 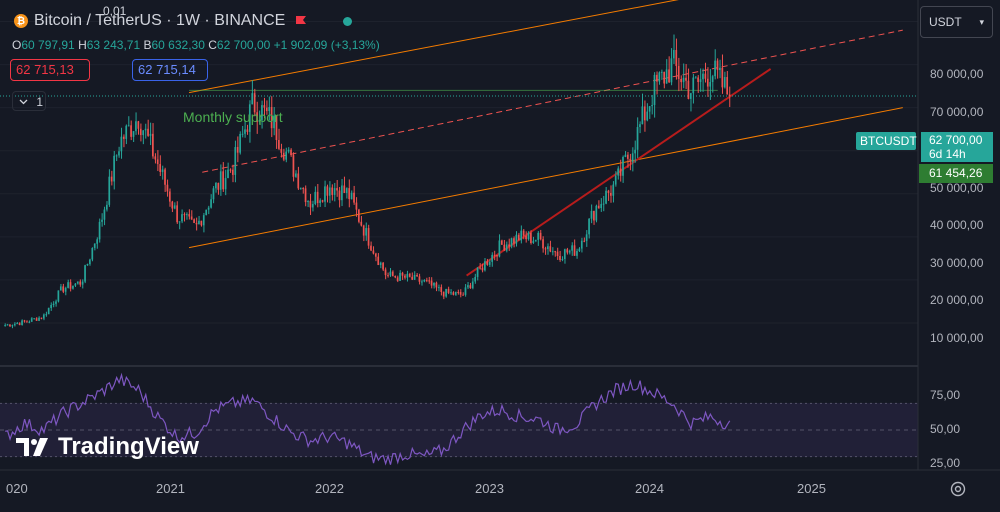 I want to click on sell-button: 62 715,13, so click(x=50, y=70).